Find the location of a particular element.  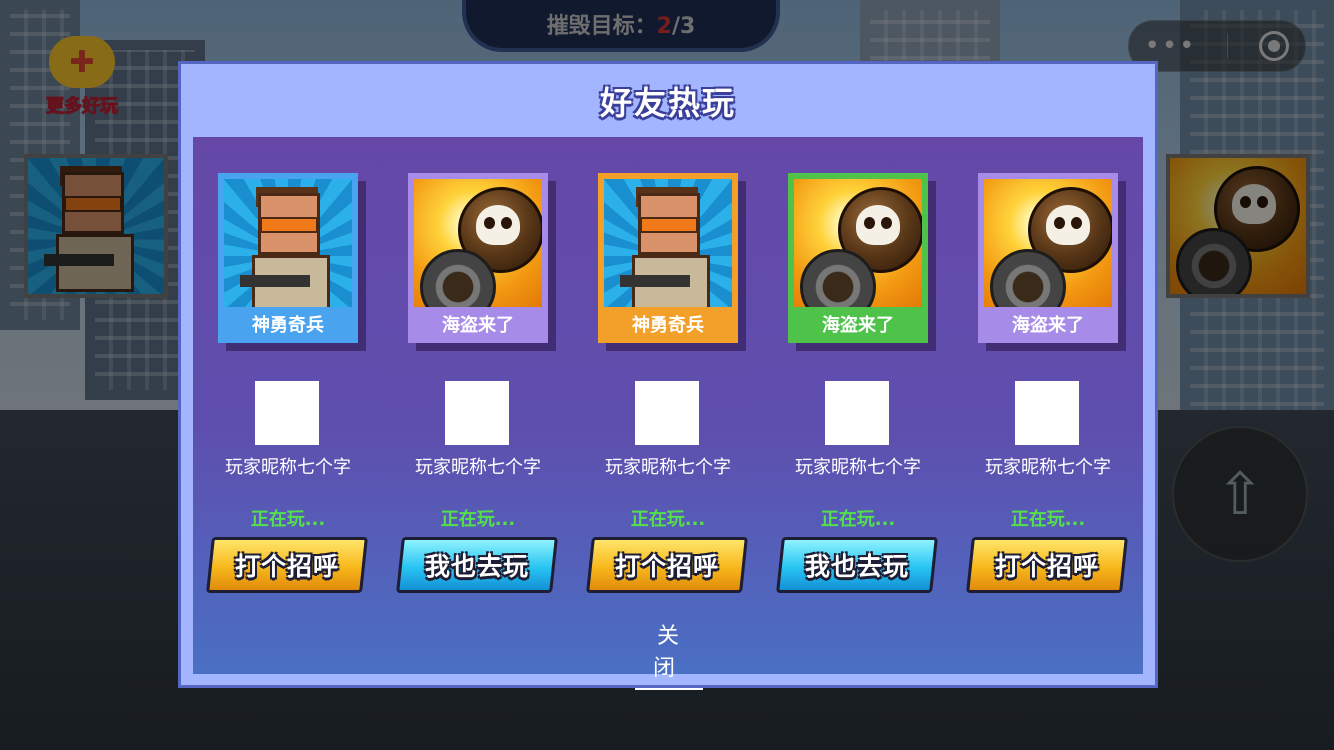

friend-column: 海盗来了玩家昵称七个字 正在玩... 打个招呼 is located at coordinates (1040, 405).